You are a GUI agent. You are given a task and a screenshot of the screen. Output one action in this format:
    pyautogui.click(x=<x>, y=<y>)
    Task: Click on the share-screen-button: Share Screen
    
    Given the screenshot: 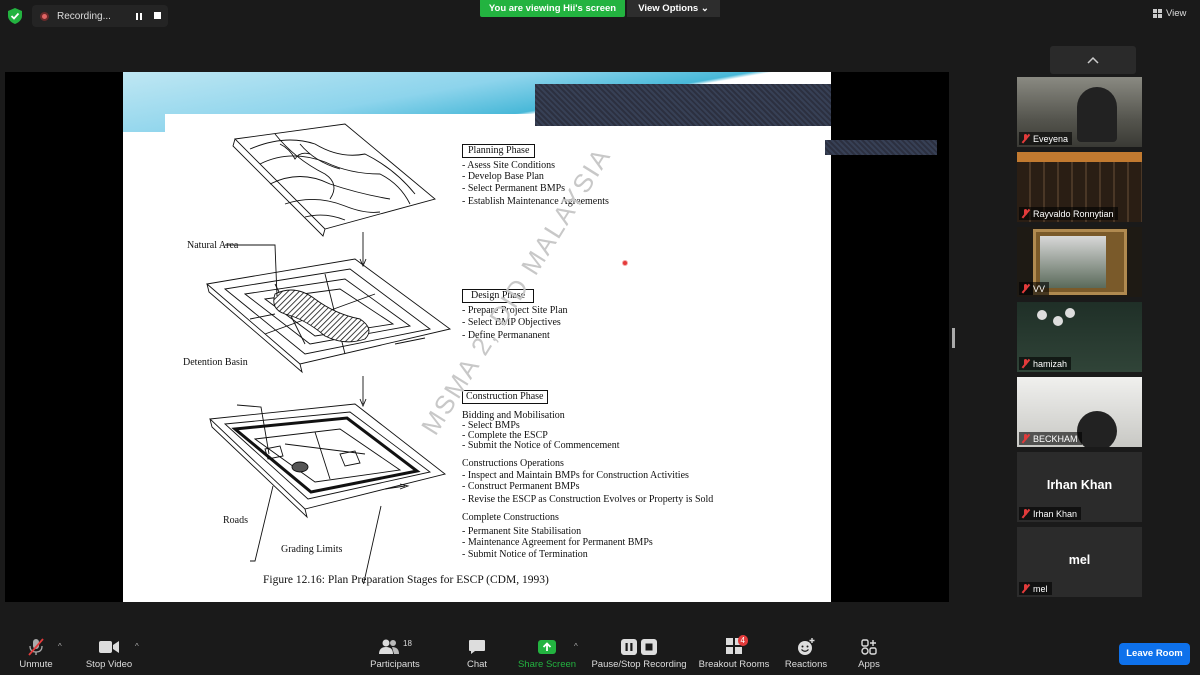 What is the action you would take?
    pyautogui.click(x=547, y=654)
    